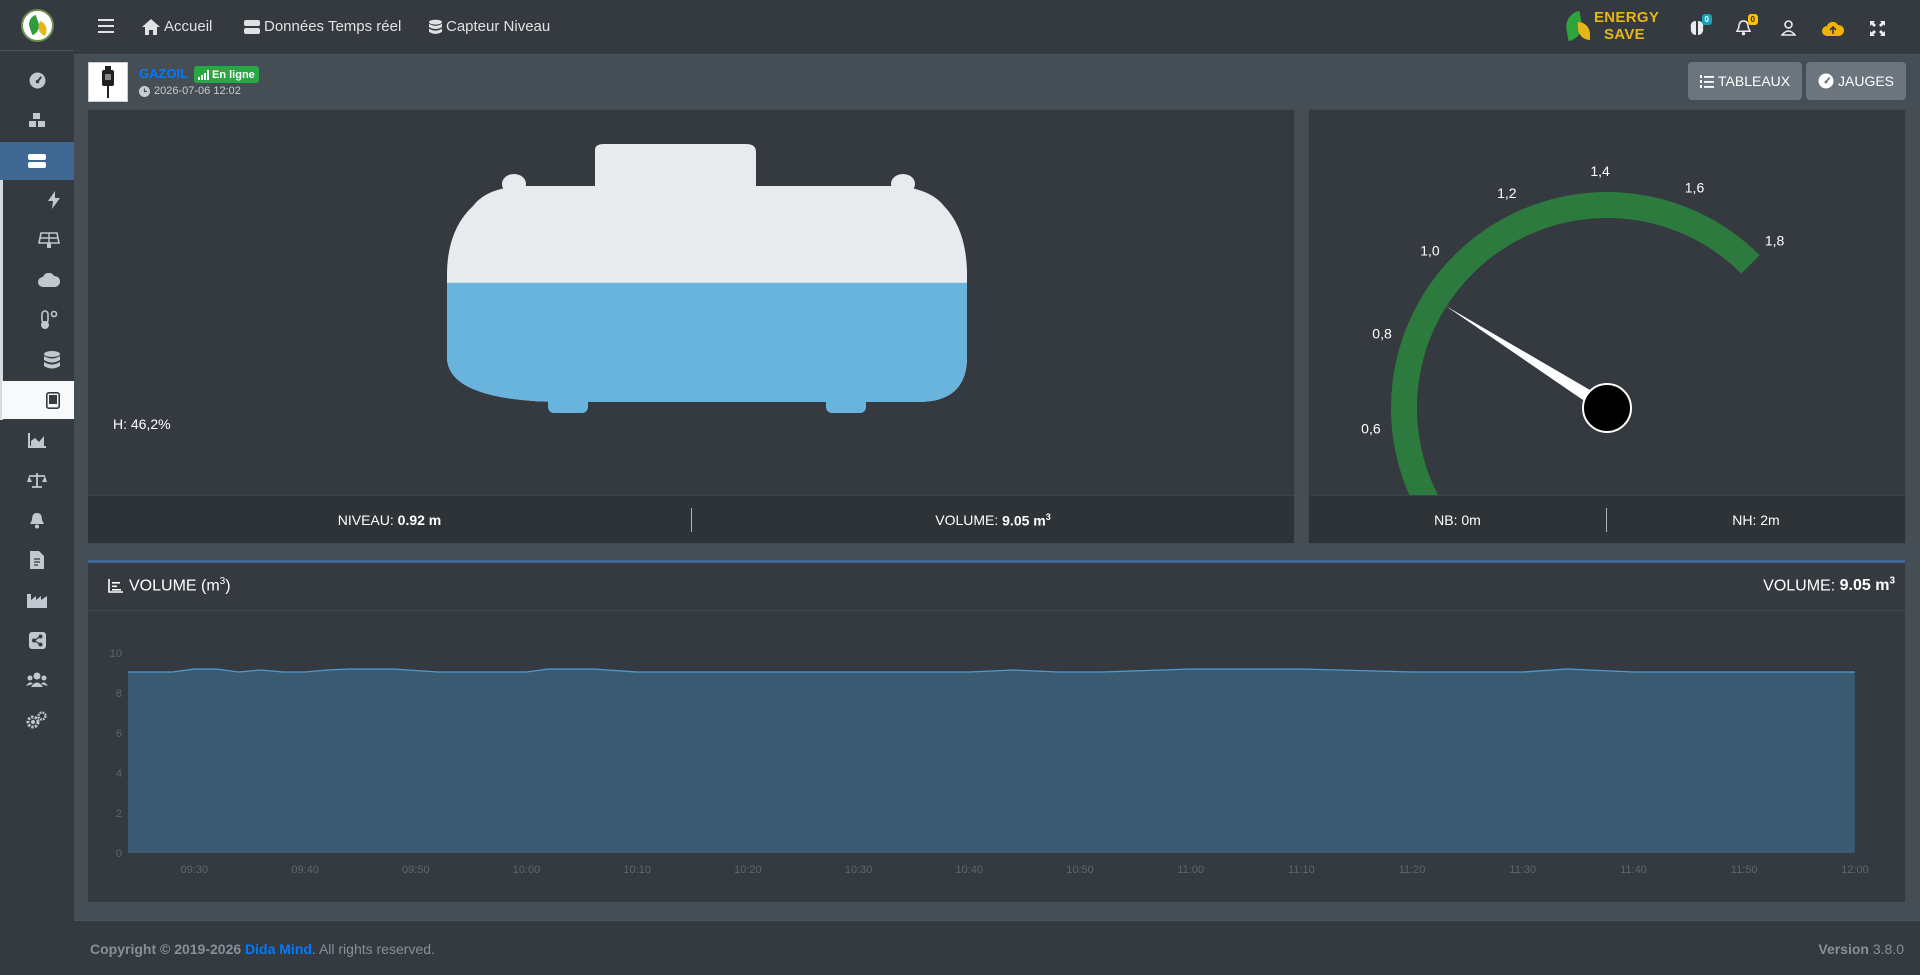  What do you see at coordinates (37, 50) in the screenshot?
I see `sidebar-divider` at bounding box center [37, 50].